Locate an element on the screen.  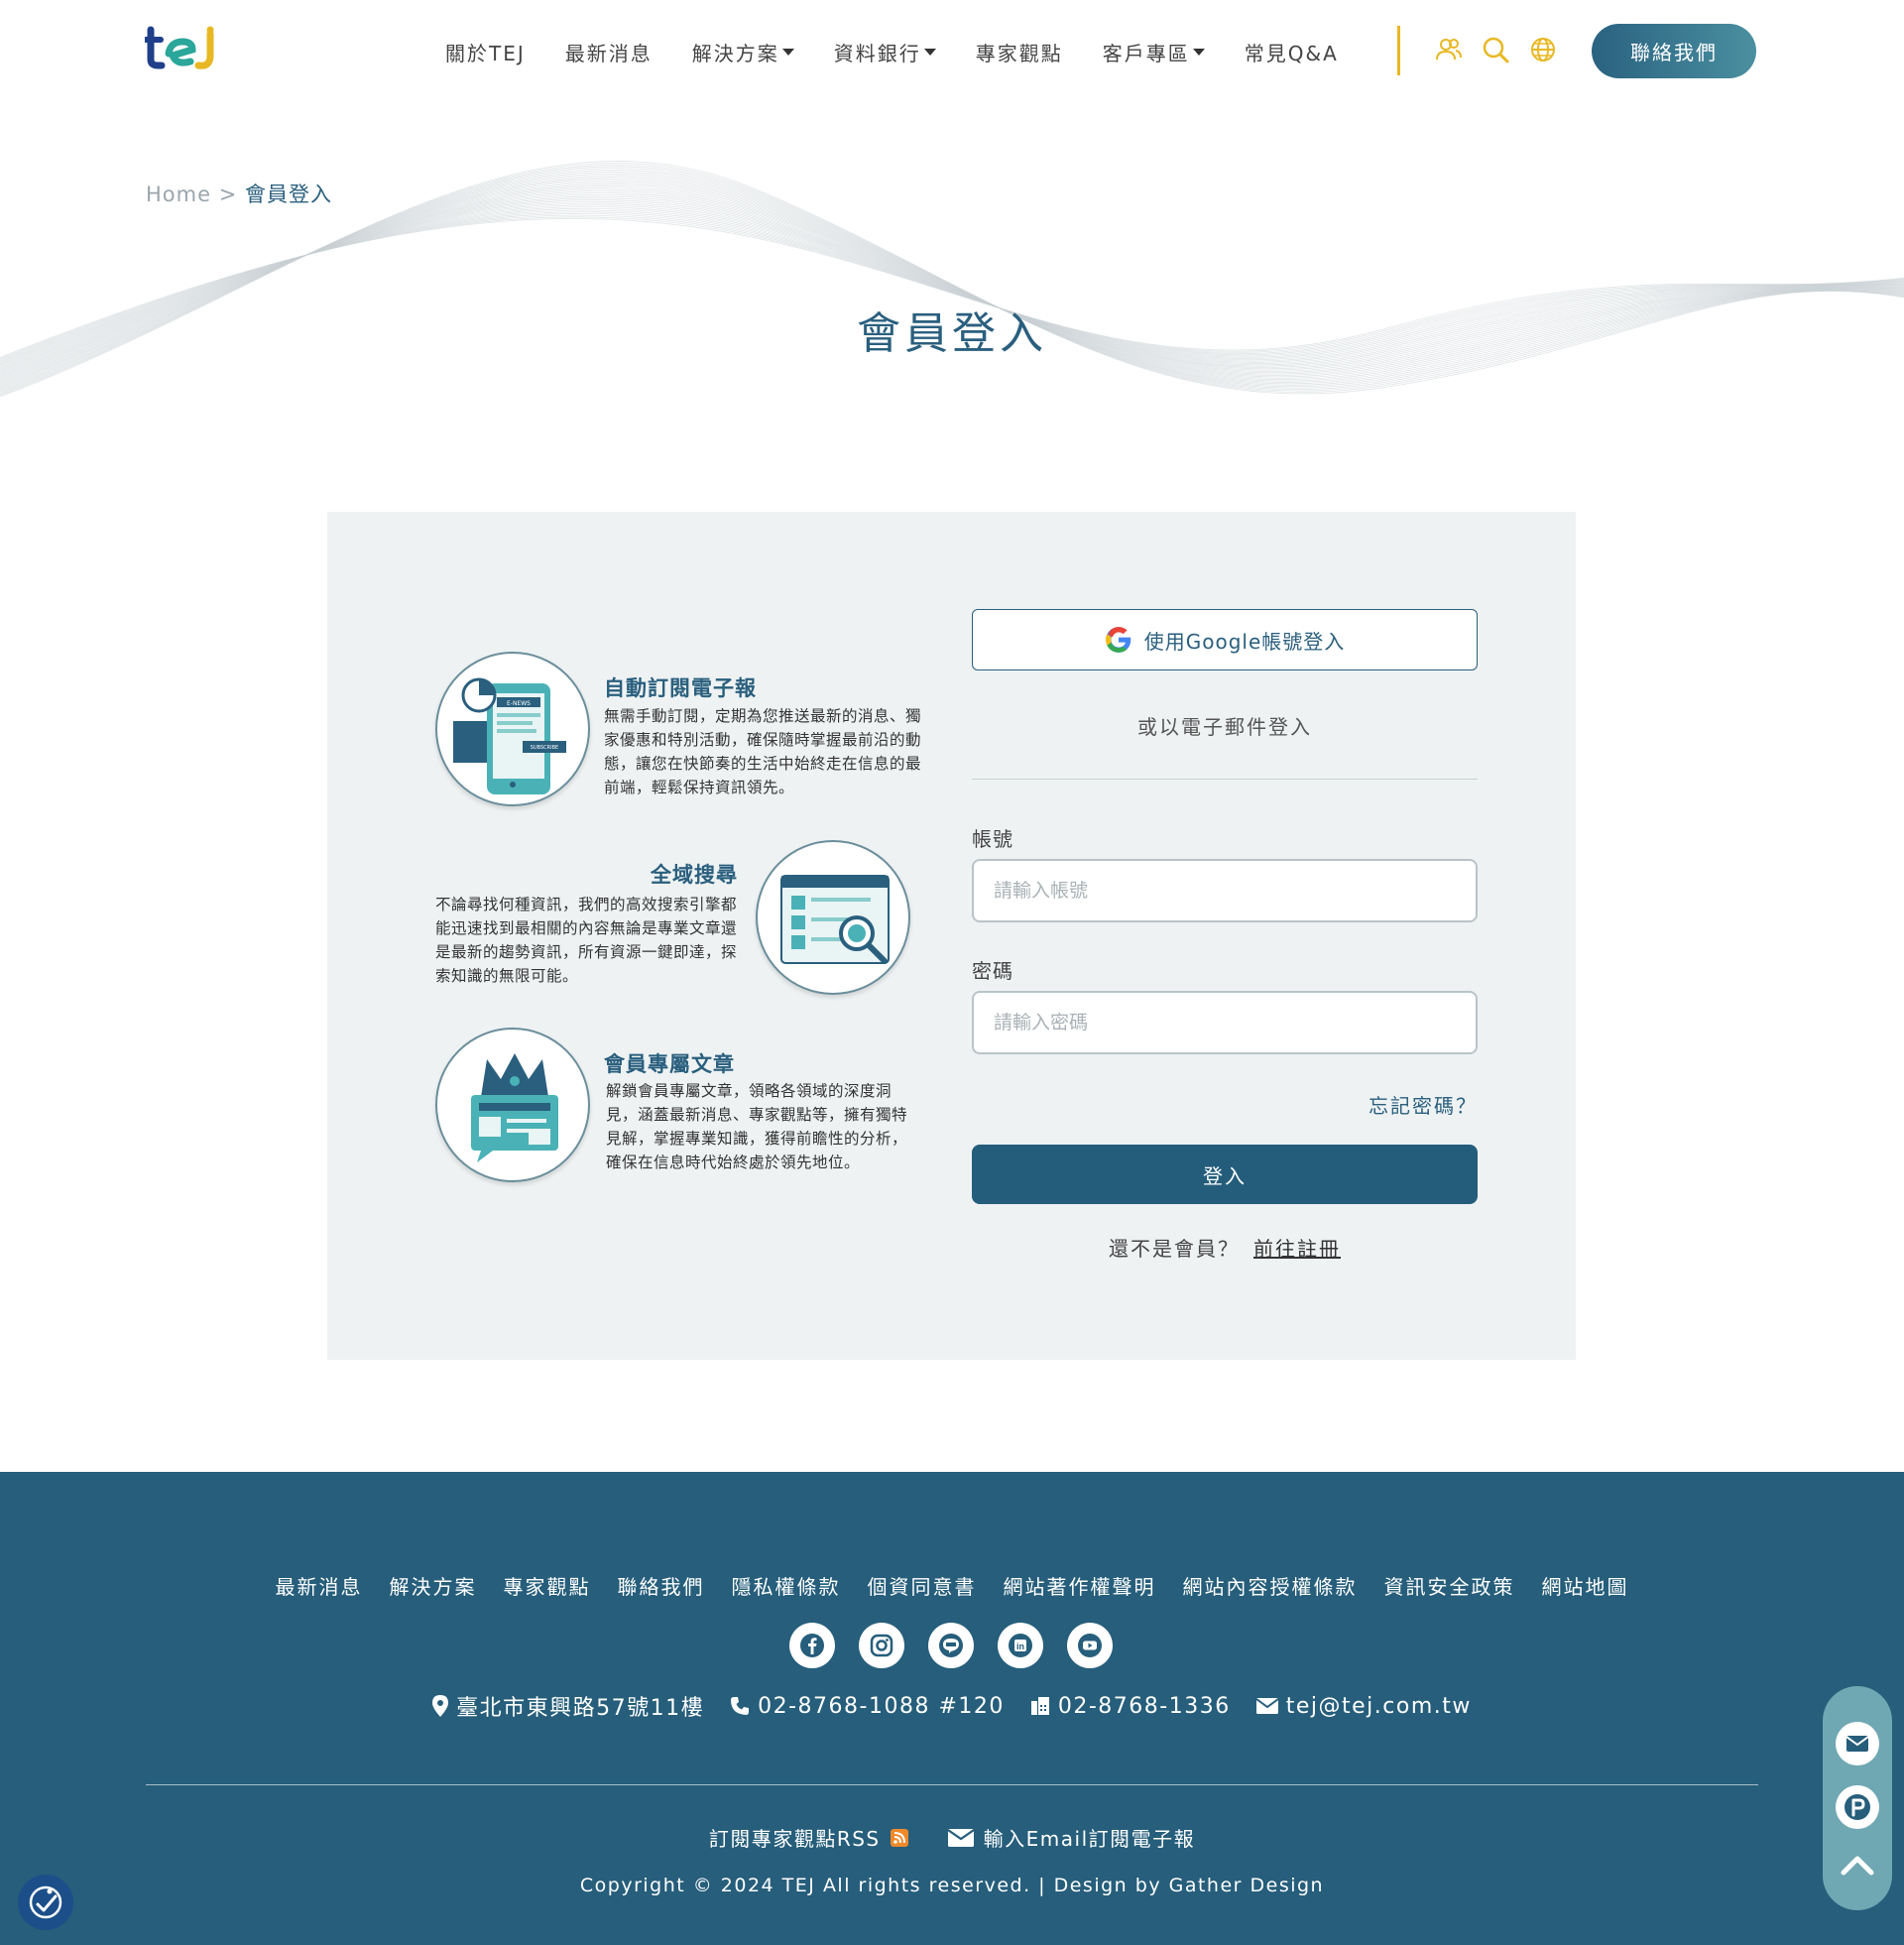
enews-text: E-NEWS is located at coordinates (519, 703).